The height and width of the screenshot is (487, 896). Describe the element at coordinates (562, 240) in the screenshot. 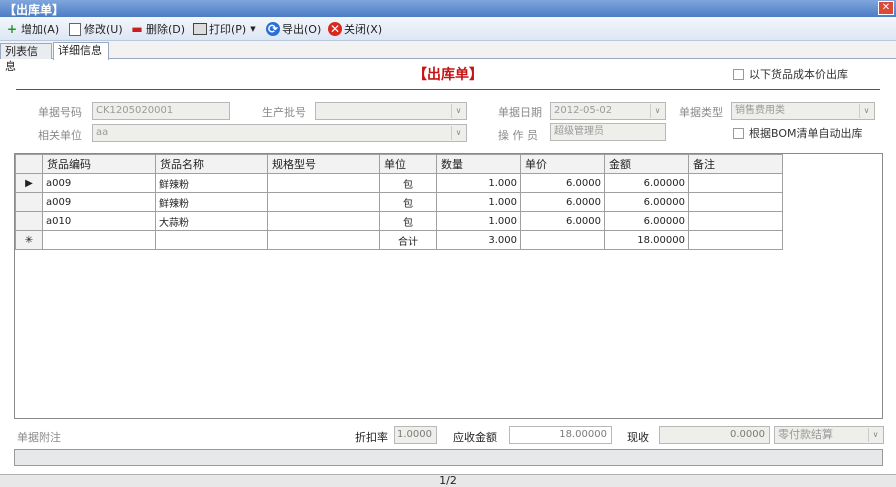

I see `cell-price` at that location.